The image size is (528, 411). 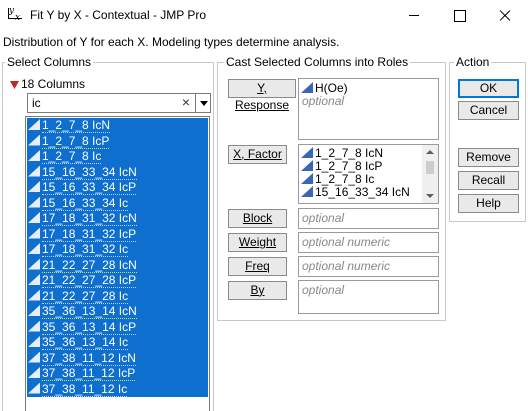 What do you see at coordinates (119, 103) in the screenshot?
I see `column-filter-field: ic ×` at bounding box center [119, 103].